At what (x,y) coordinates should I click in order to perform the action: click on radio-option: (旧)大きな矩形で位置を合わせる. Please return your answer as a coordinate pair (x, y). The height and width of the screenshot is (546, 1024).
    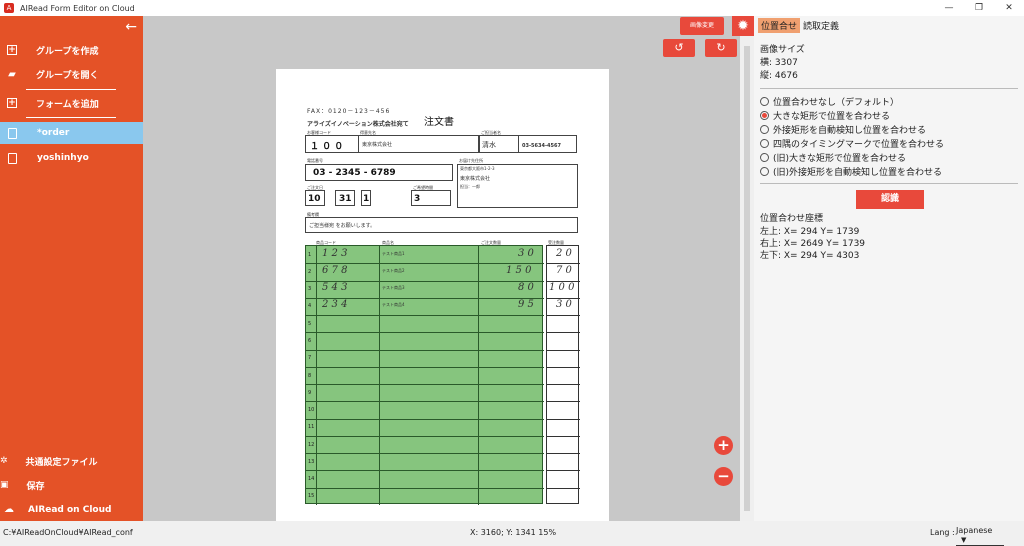
    Looking at the image, I should click on (833, 157).